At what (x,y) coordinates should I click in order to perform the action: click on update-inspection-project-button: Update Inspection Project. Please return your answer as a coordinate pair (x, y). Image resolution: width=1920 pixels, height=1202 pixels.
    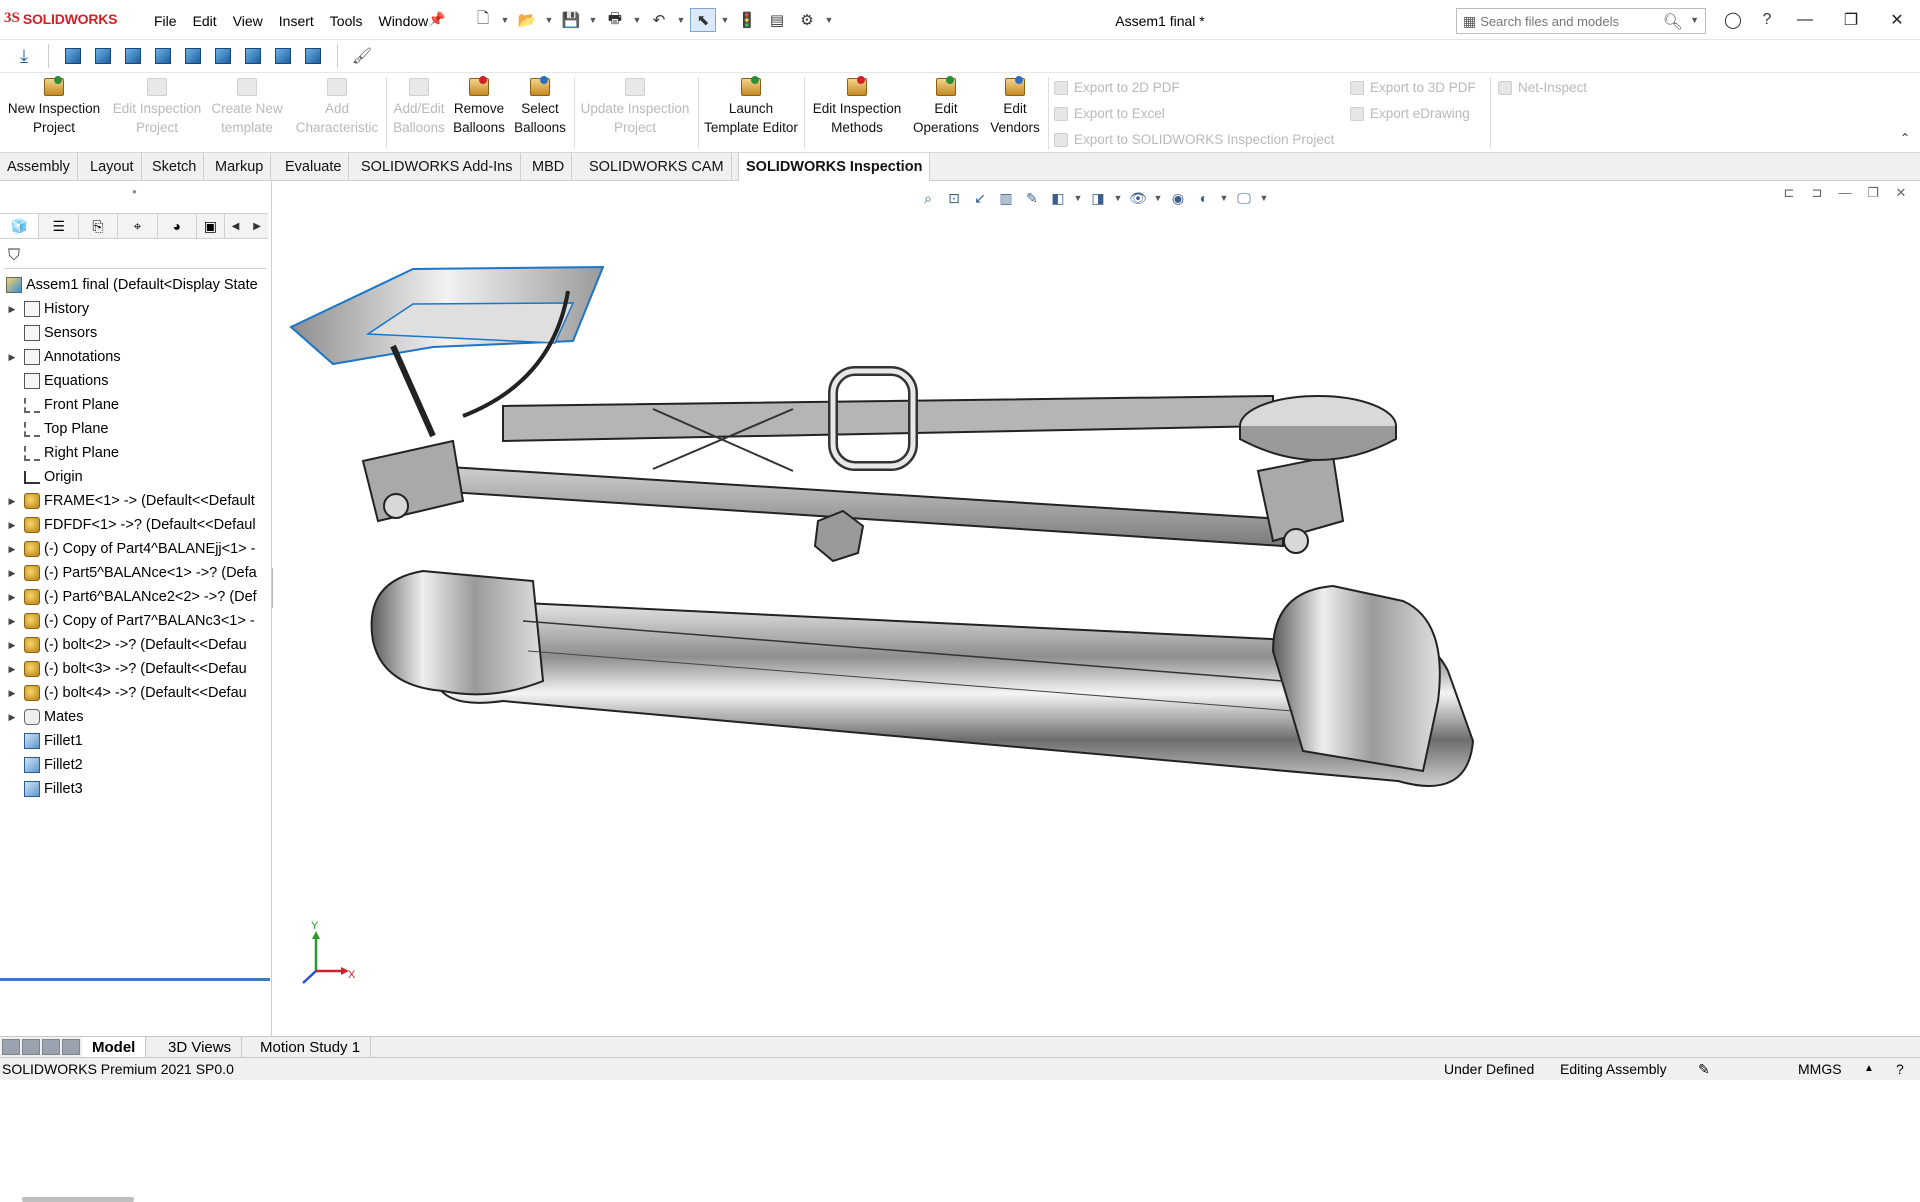
    Looking at the image, I should click on (635, 107).